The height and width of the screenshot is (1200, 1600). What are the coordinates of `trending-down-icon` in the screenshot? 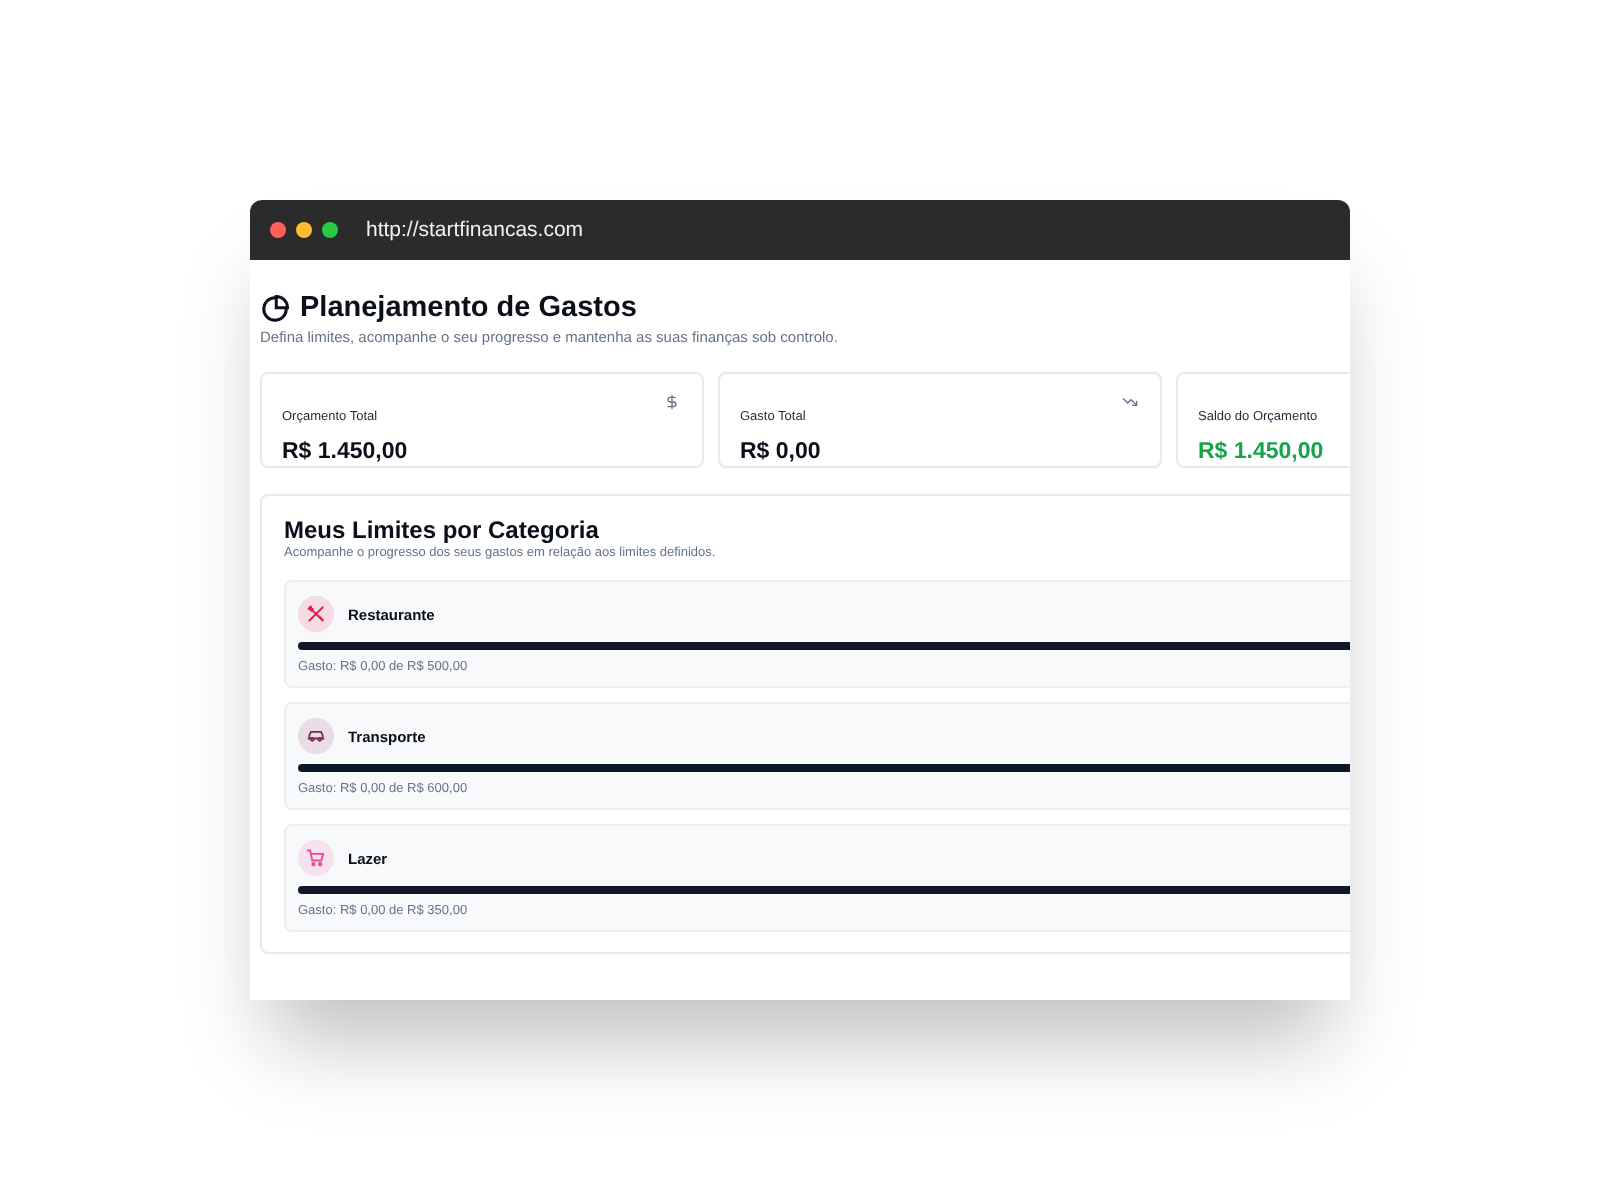 It's located at (1130, 402).